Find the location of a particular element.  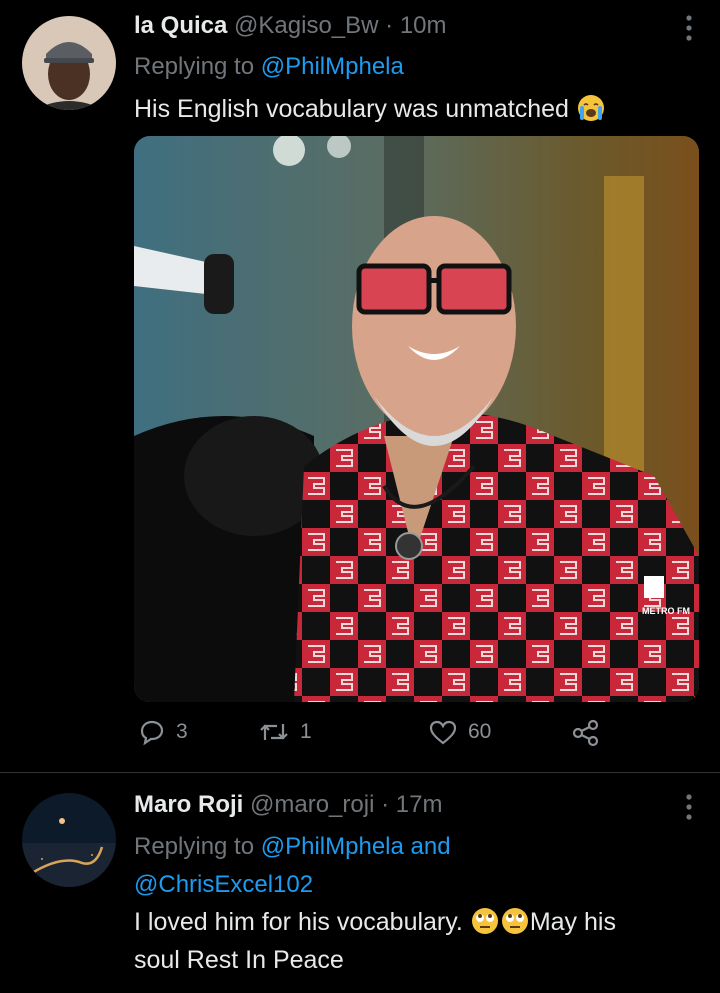

like-icon is located at coordinates (443, 732).